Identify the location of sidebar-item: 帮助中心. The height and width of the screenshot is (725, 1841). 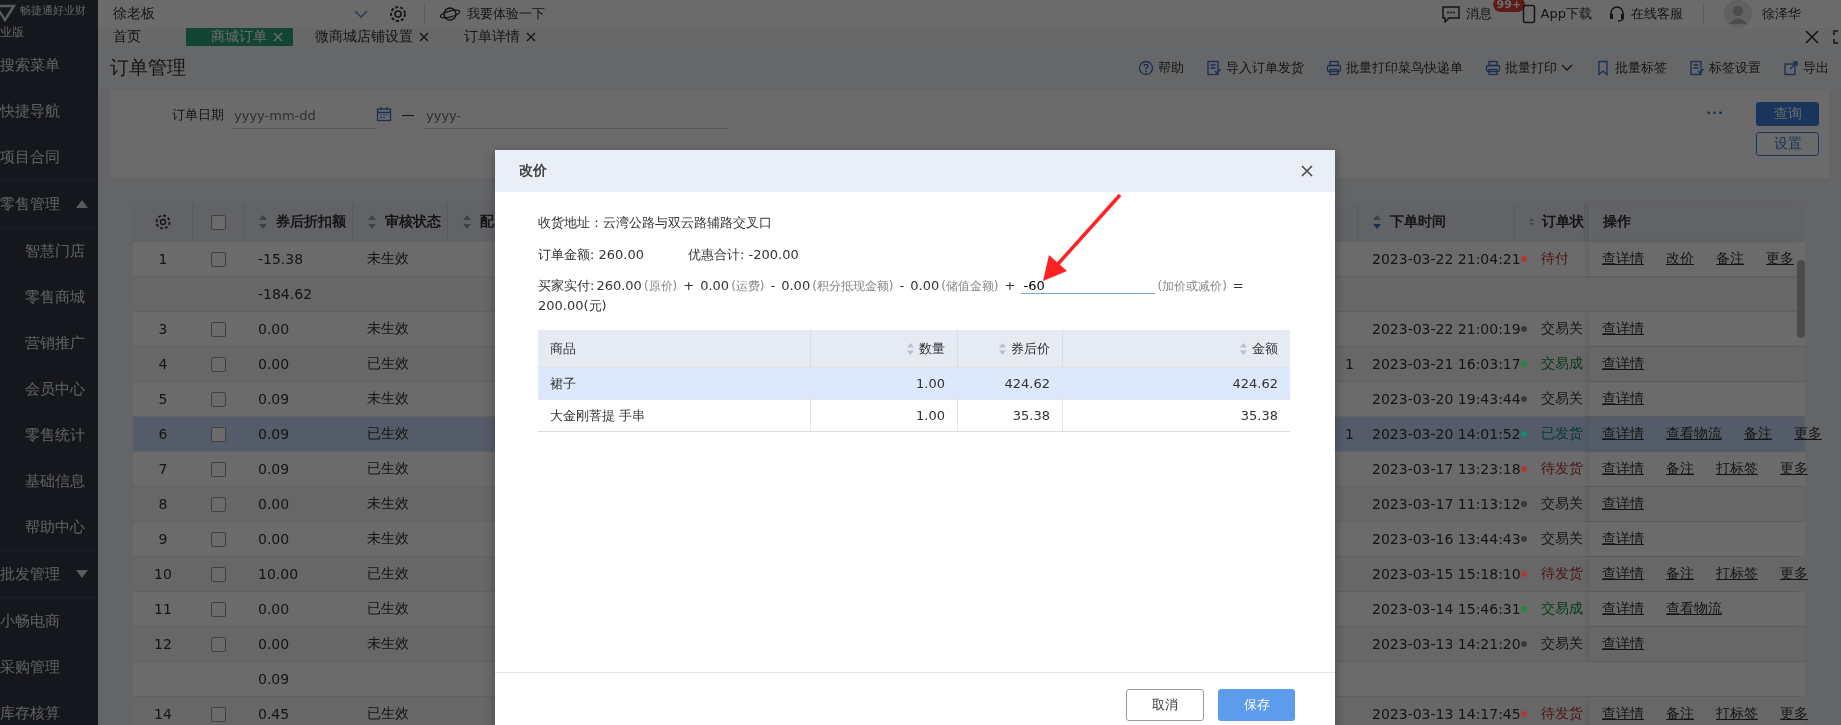
(49, 527).